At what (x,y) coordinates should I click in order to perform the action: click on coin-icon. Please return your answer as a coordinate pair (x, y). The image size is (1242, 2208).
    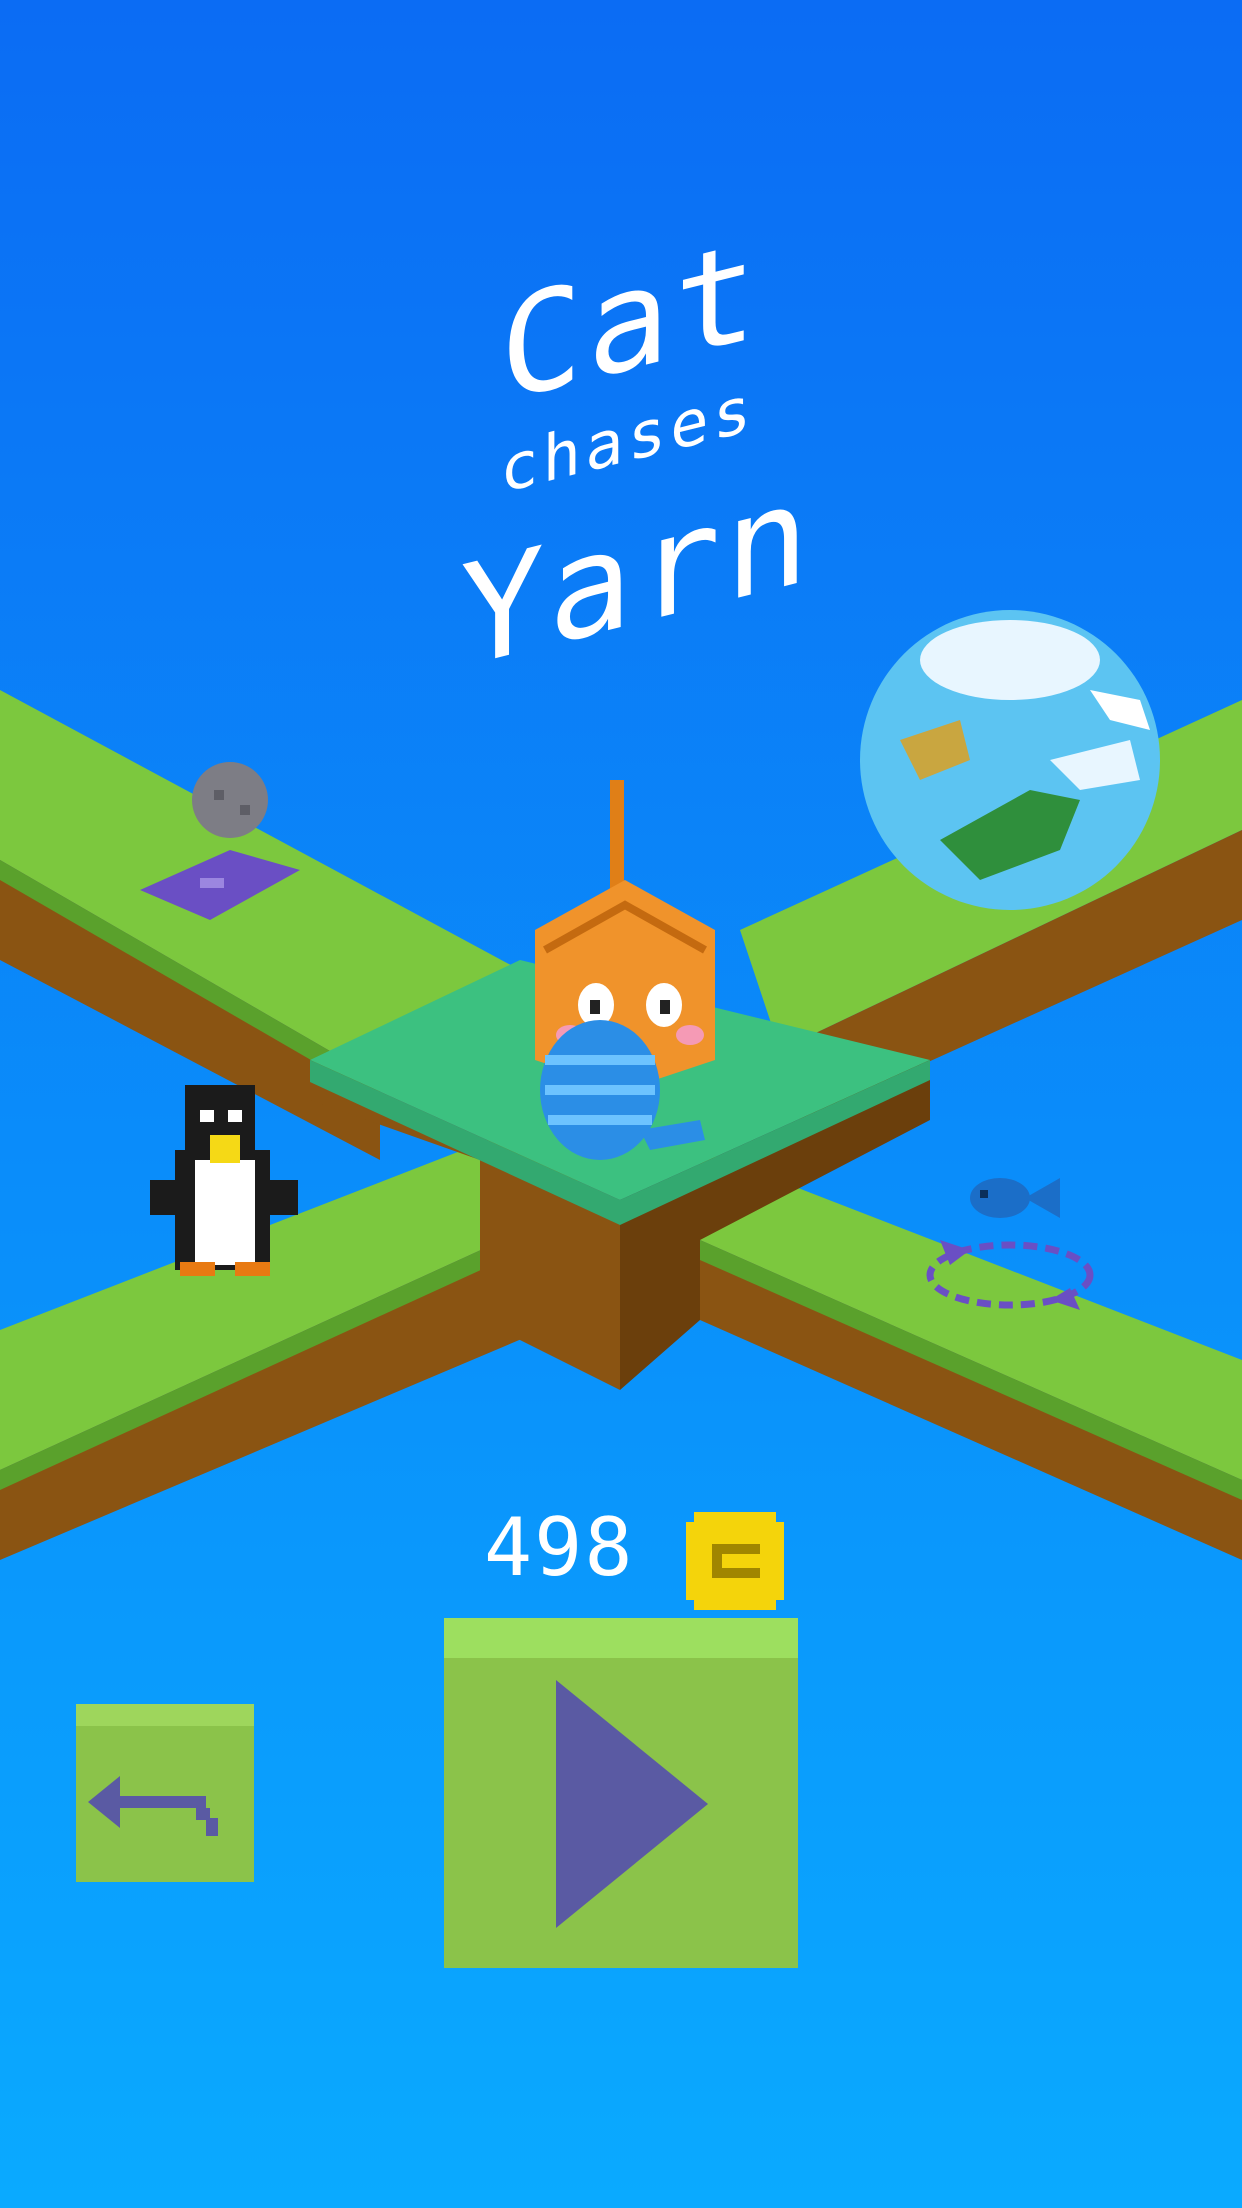
    Looking at the image, I should click on (735, 1561).